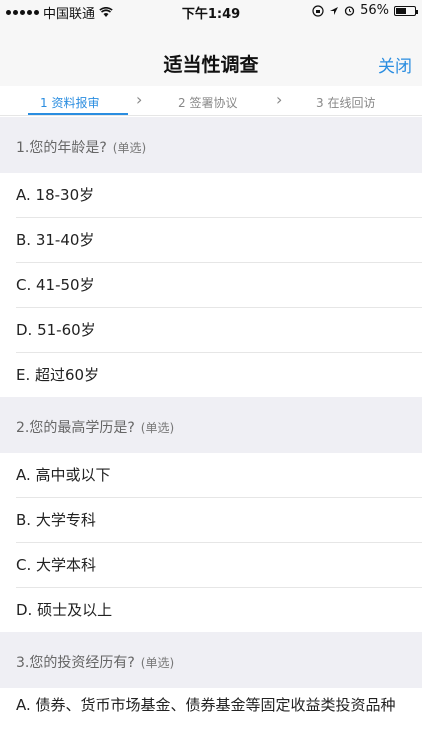 This screenshot has width=422, height=750. What do you see at coordinates (55, 240) in the screenshot?
I see `option-label: B. 31-40岁` at bounding box center [55, 240].